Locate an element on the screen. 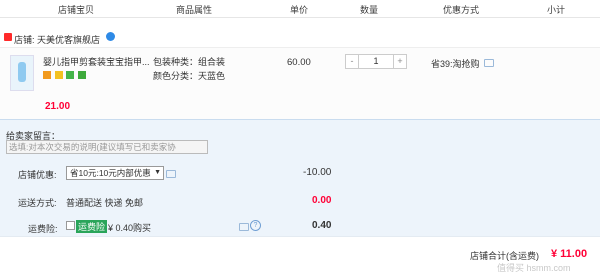  tag-badge-icon is located at coordinates (58, 74).